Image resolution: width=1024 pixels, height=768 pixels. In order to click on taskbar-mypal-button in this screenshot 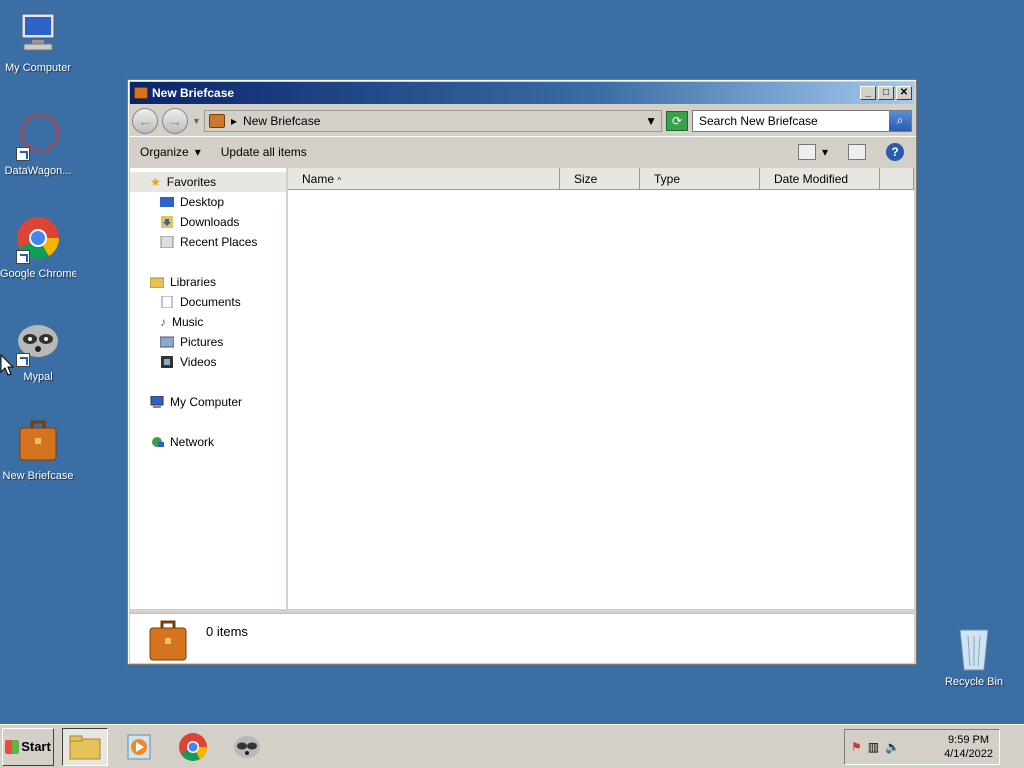, I will do `click(247, 747)`.